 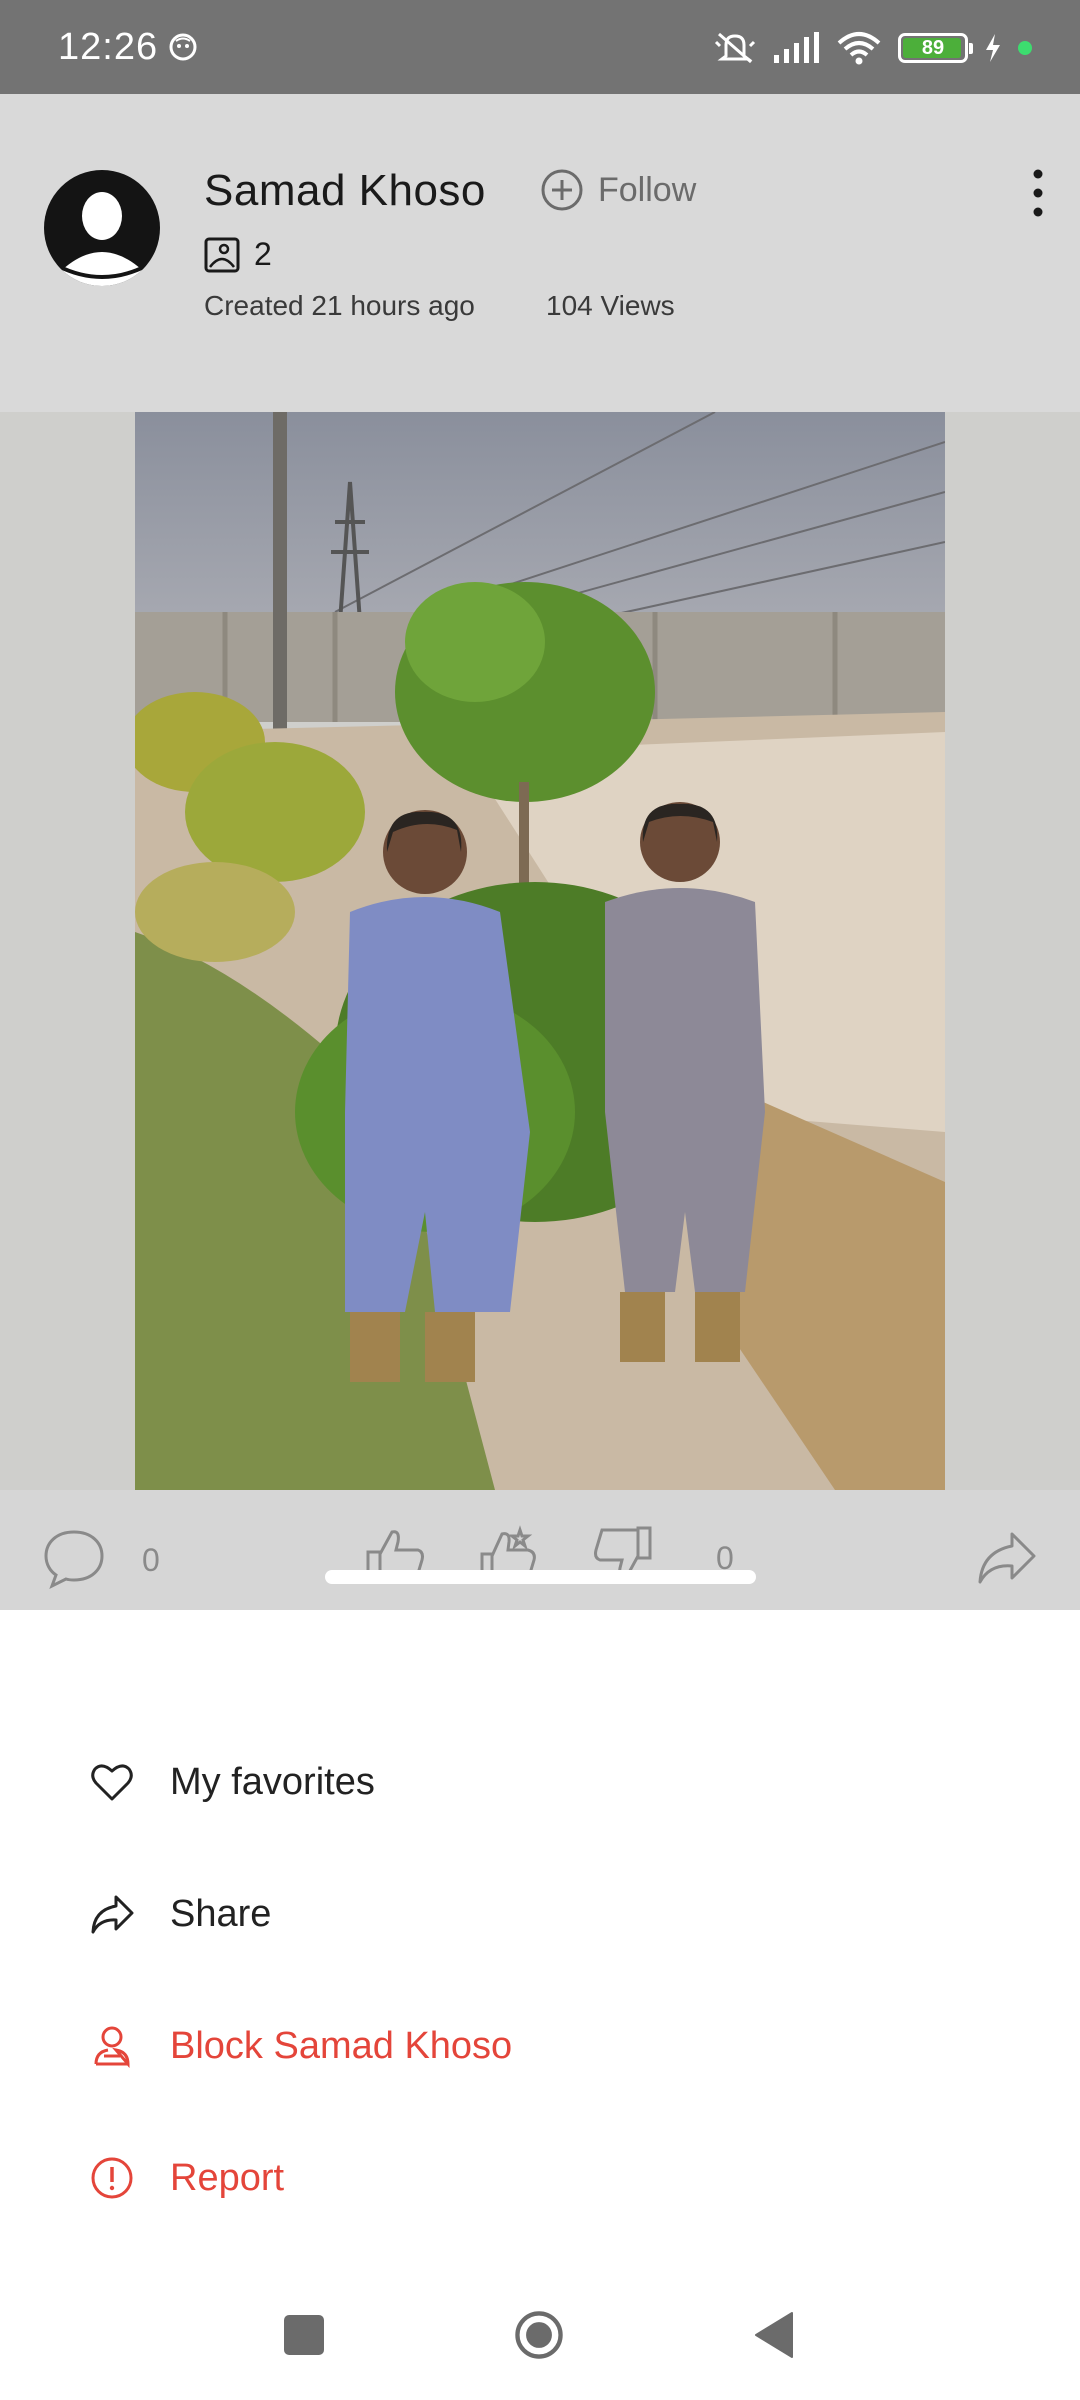 I want to click on menu-item-block-user: Block Samad Khoso, so click(x=301, y=2046).